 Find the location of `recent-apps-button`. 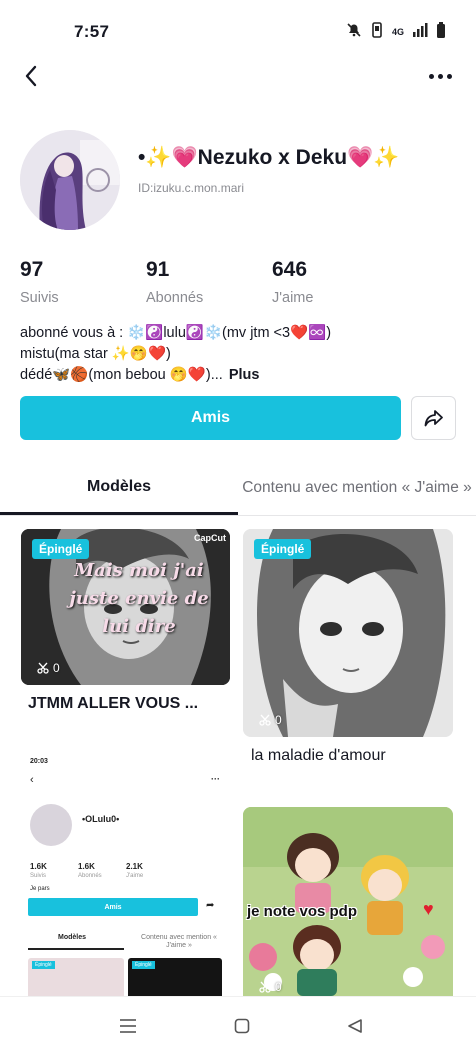

recent-apps-button is located at coordinates (128, 1026).